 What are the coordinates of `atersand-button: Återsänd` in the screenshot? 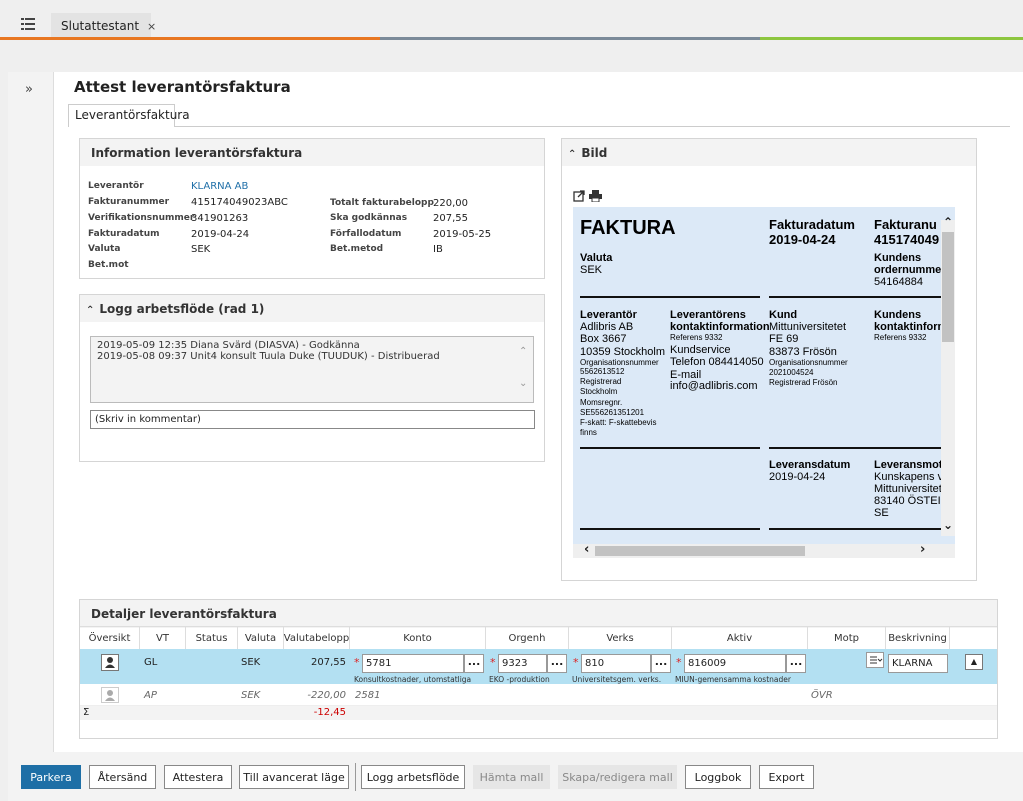 It's located at (122, 777).